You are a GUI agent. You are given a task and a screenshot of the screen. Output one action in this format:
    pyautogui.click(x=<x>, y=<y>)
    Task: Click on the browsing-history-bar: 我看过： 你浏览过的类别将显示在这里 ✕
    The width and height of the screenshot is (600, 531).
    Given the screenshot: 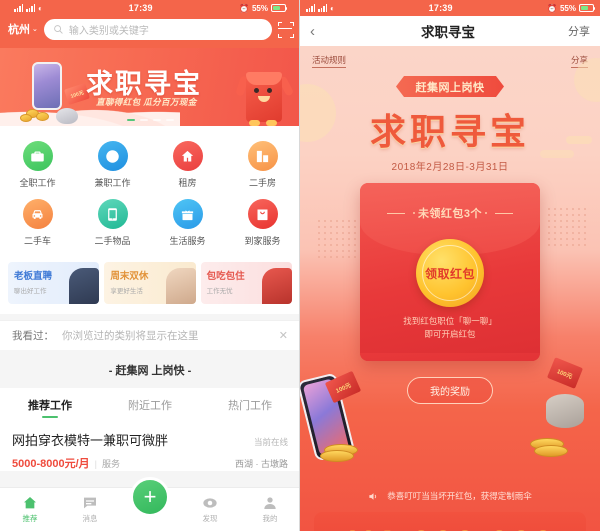 What is the action you would take?
    pyautogui.click(x=150, y=335)
    